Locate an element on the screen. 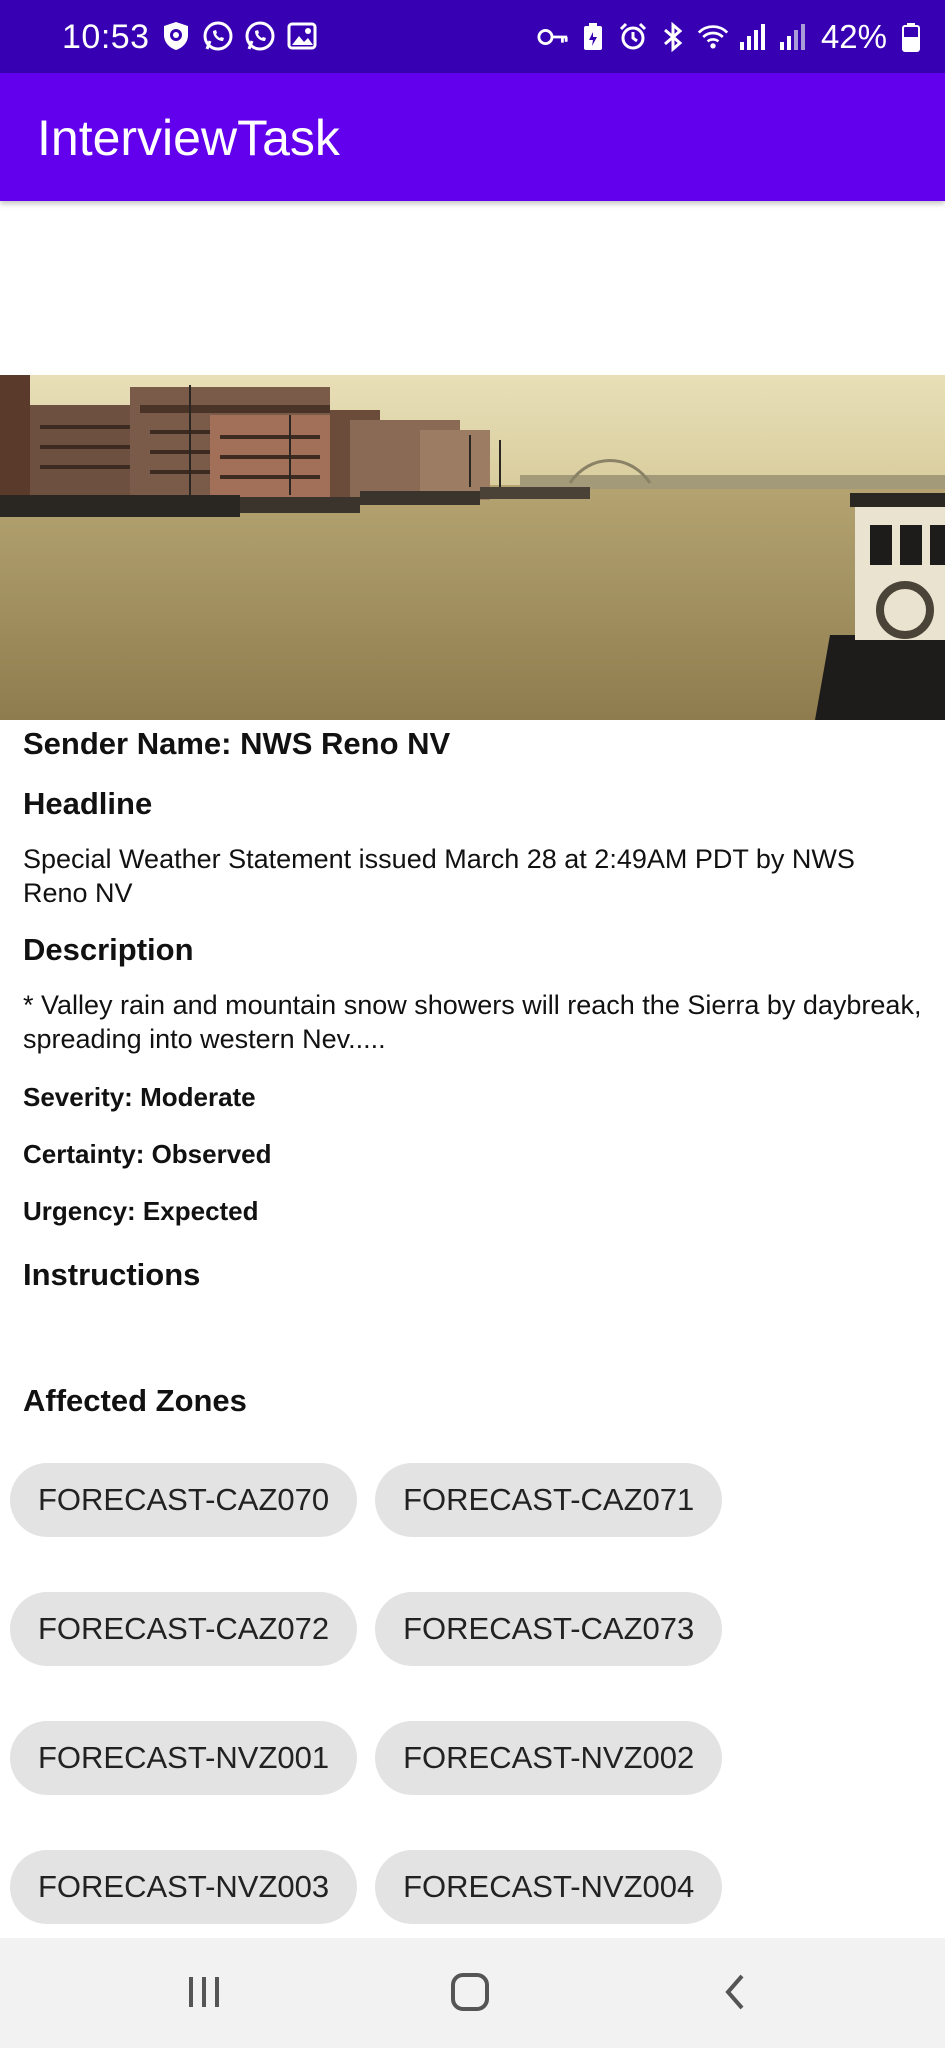 This screenshot has width=945, height=2048. back-icon is located at coordinates (735, 1994).